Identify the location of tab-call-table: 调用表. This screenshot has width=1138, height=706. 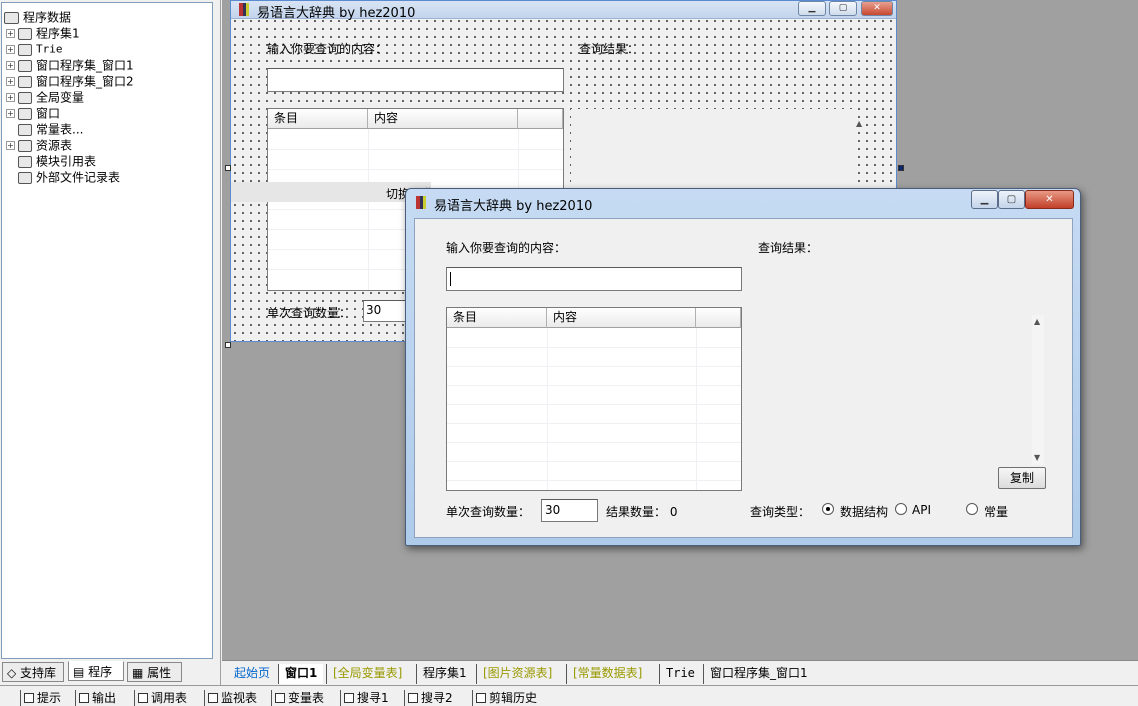
(160, 698).